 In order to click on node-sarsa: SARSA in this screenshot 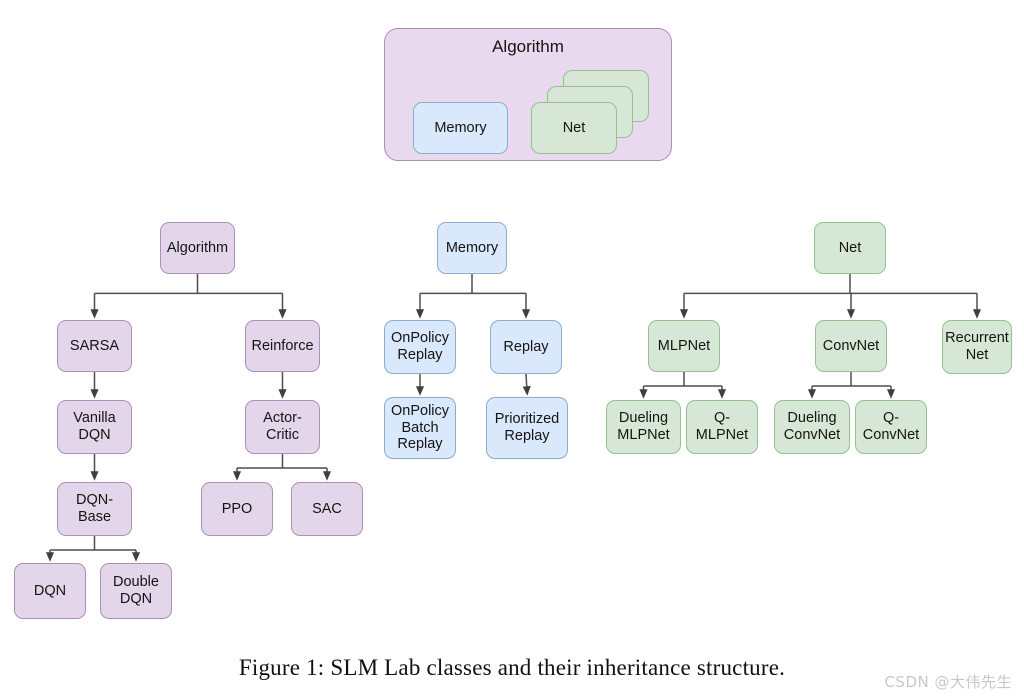, I will do `click(94, 346)`.